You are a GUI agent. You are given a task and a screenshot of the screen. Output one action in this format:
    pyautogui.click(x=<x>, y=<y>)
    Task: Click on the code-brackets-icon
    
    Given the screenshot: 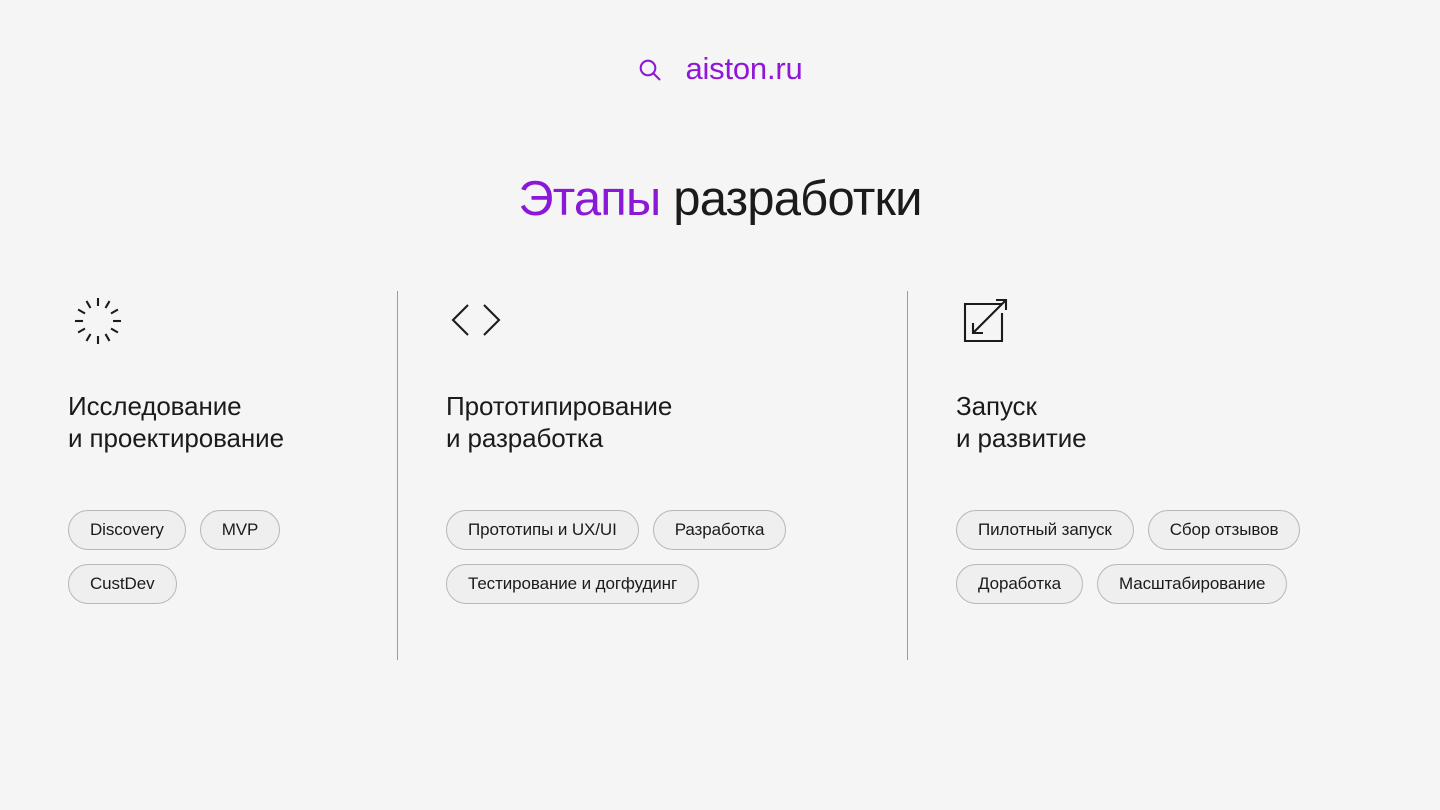 What is the action you would take?
    pyautogui.click(x=476, y=321)
    